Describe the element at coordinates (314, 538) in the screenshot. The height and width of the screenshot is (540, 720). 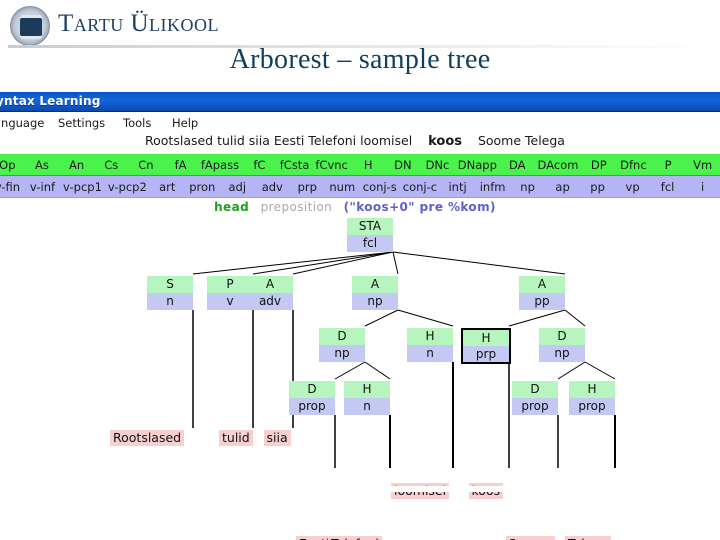
I see `tree-leaf-token: Eesti` at that location.